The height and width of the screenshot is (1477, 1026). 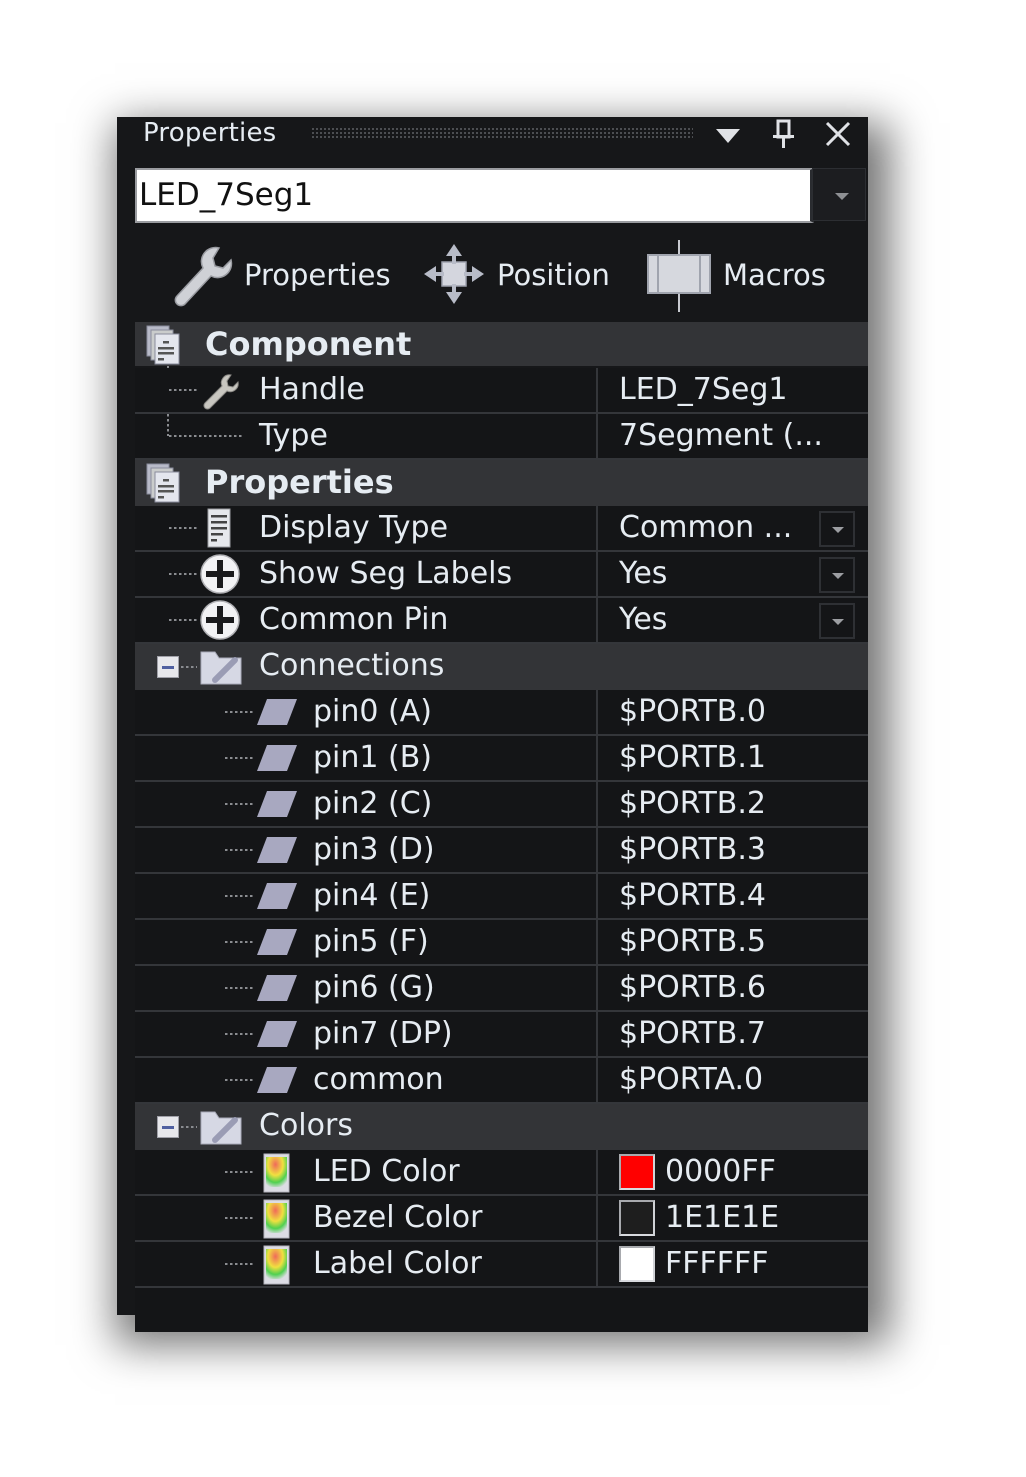 What do you see at coordinates (703, 390) in the screenshot?
I see `property-value: LED_7Seg1` at bounding box center [703, 390].